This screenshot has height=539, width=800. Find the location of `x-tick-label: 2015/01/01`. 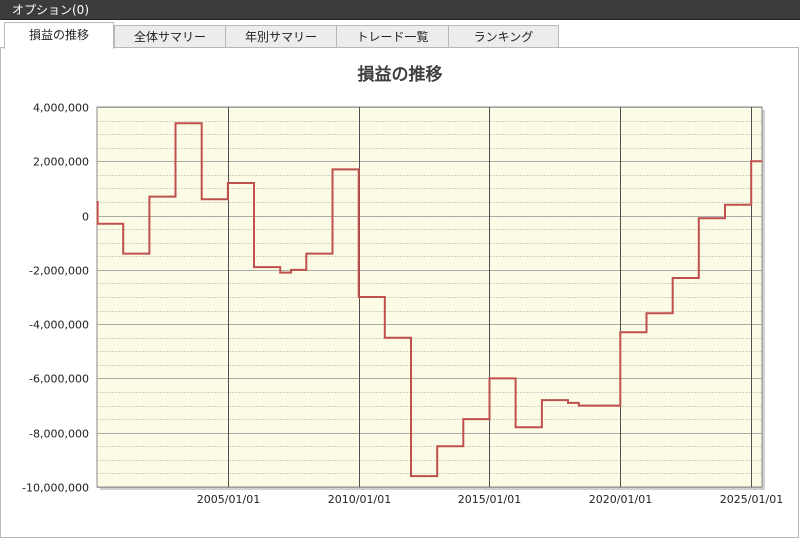

x-tick-label: 2015/01/01 is located at coordinates (489, 499).